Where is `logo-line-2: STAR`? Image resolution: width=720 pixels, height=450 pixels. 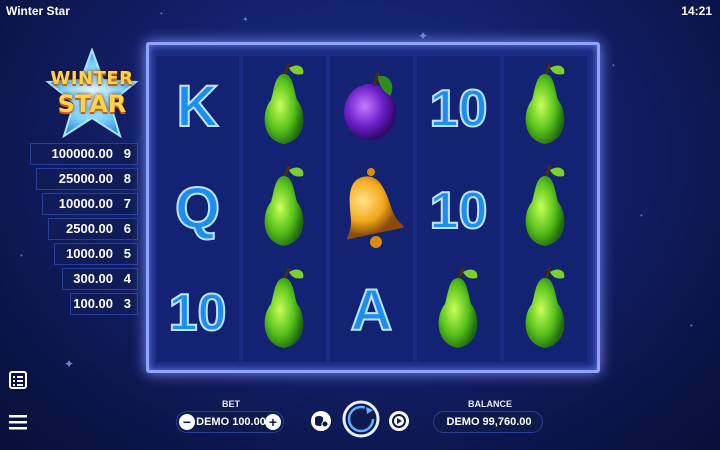
logo-line-2: STAR is located at coordinates (92, 104).